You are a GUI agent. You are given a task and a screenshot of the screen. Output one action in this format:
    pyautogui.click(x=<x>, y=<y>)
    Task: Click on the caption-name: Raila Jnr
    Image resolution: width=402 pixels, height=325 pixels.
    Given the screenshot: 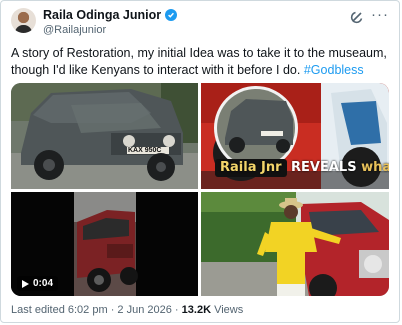 What is the action you would take?
    pyautogui.click(x=251, y=168)
    